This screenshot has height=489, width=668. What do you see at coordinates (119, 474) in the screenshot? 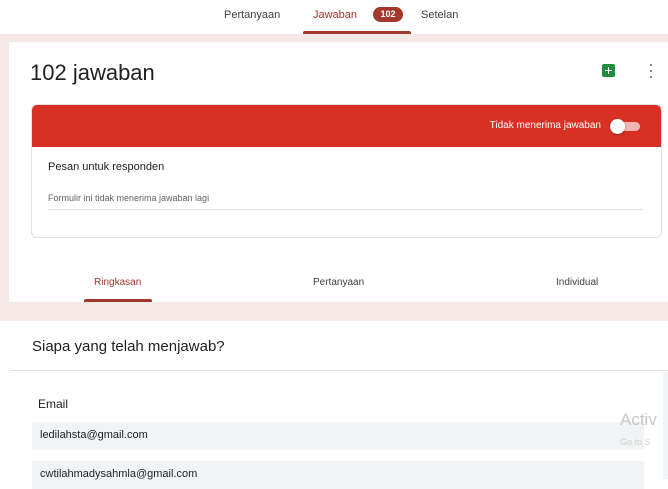
I see `email-value: cwtilahmadysahmla@gmail.com` at bounding box center [119, 474].